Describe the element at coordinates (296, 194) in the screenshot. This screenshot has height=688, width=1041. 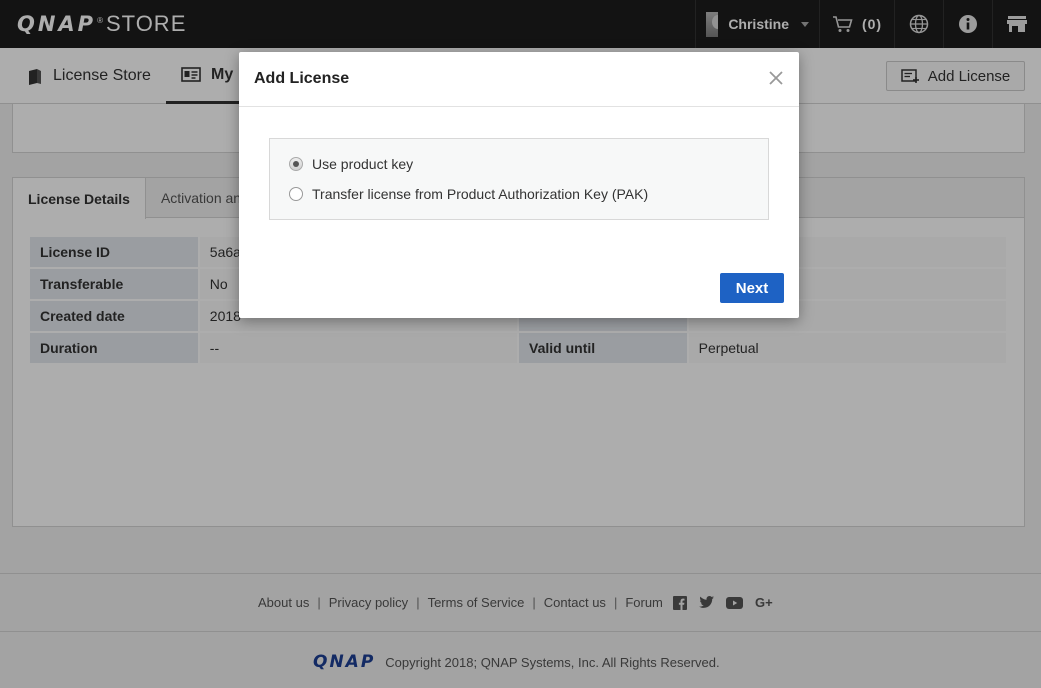
I see `radio-transfer-pak` at that location.